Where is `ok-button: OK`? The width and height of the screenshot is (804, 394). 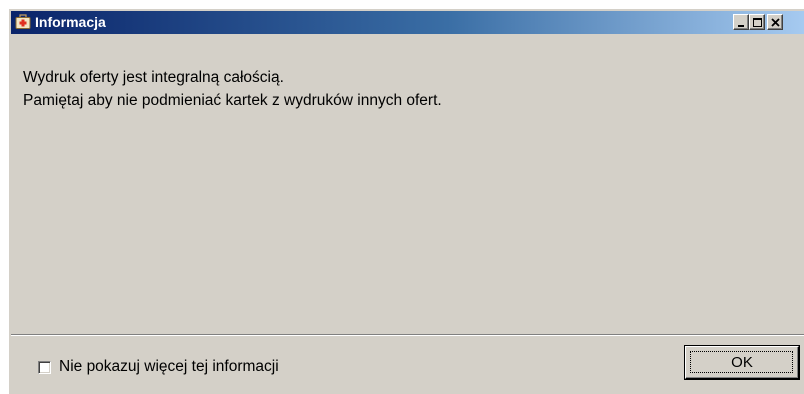
ok-button: OK is located at coordinates (742, 362).